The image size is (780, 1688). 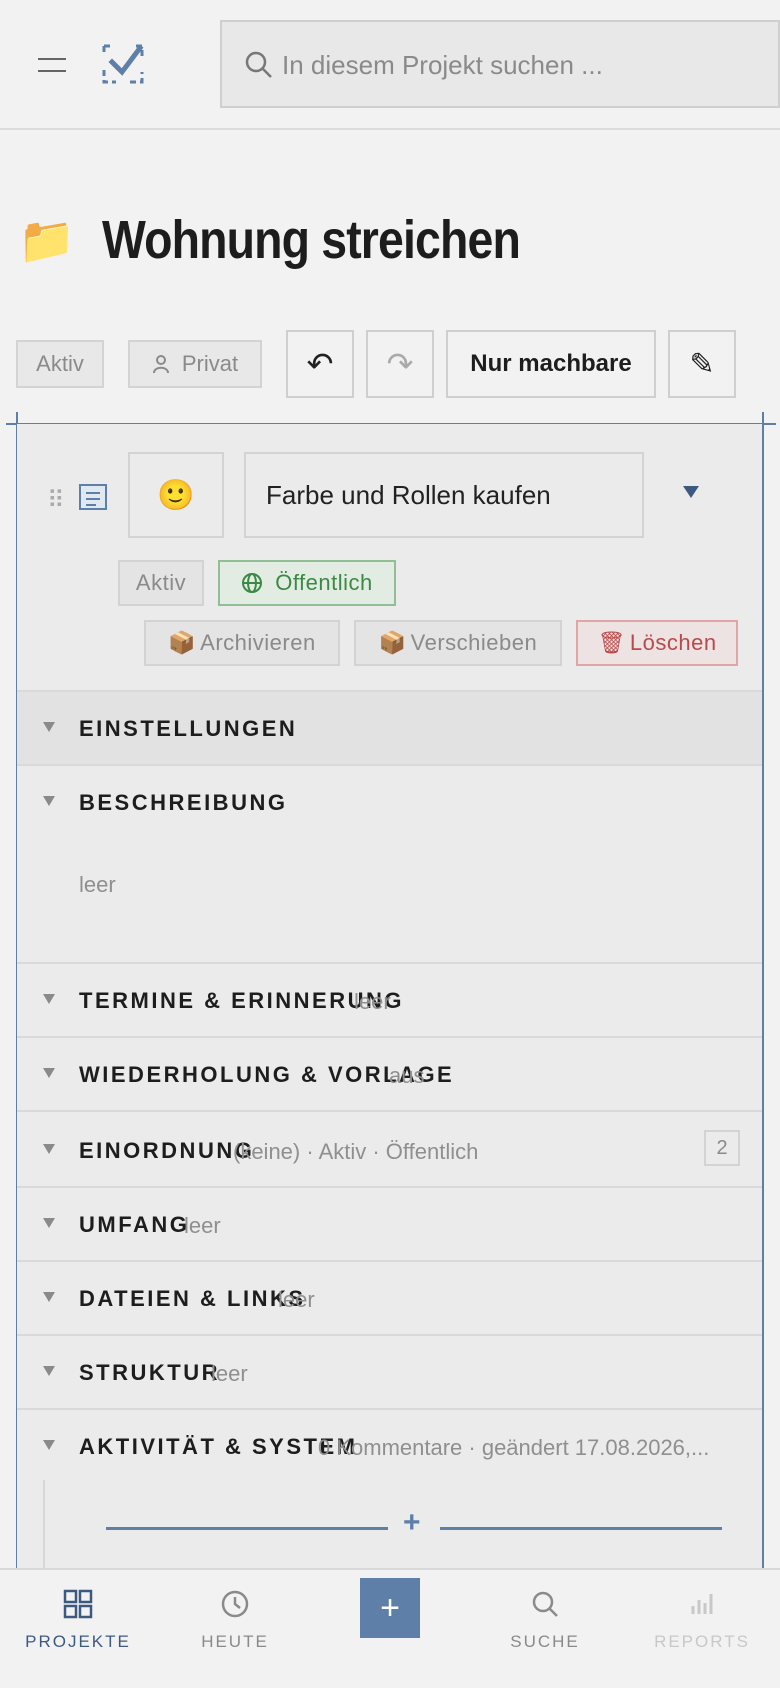 What do you see at coordinates (581, 1528) in the screenshot?
I see `add-divider-right` at bounding box center [581, 1528].